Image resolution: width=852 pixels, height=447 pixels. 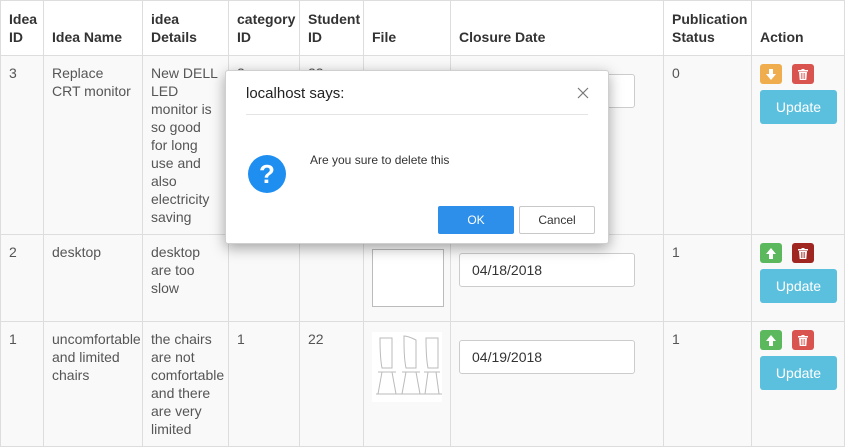 What do you see at coordinates (417, 114) in the screenshot?
I see `dialog-divider` at bounding box center [417, 114].